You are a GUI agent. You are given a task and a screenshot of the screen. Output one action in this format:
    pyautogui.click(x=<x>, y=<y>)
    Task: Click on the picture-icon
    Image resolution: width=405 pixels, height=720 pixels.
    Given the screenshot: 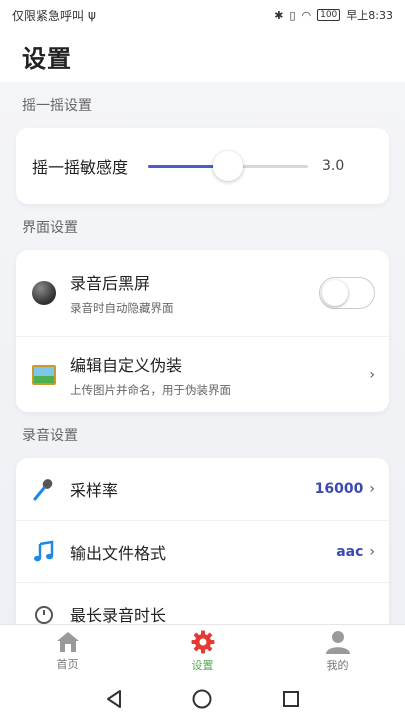 What is the action you would take?
    pyautogui.click(x=44, y=374)
    